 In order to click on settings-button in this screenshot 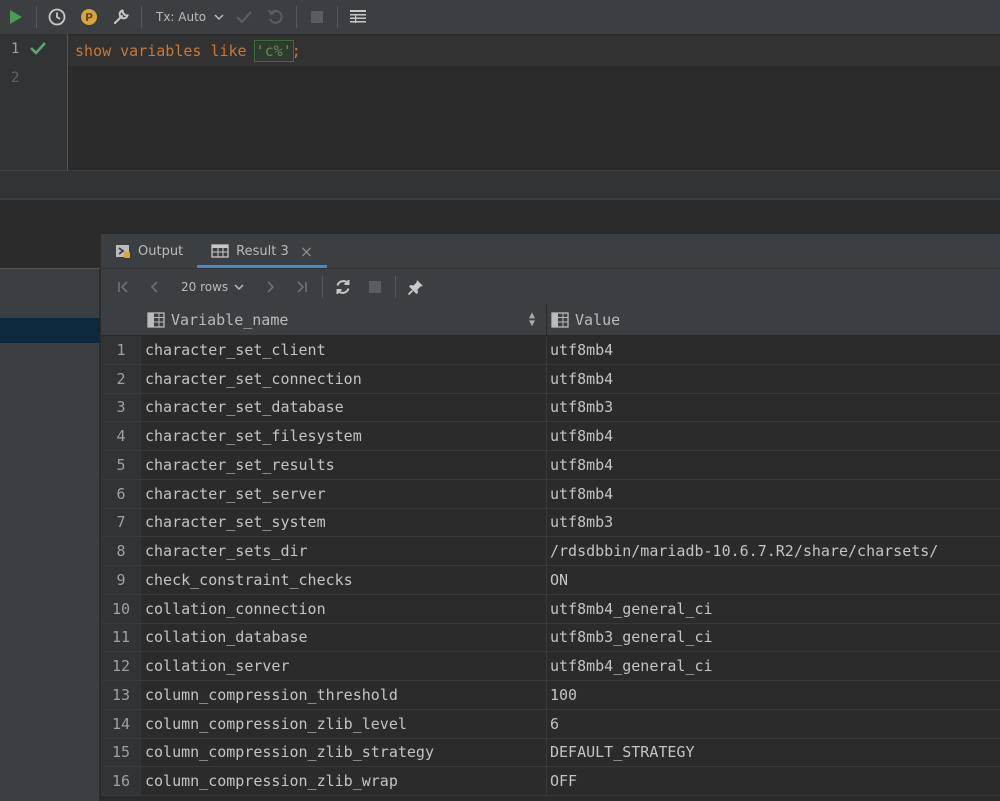, I will do `click(121, 17)`.